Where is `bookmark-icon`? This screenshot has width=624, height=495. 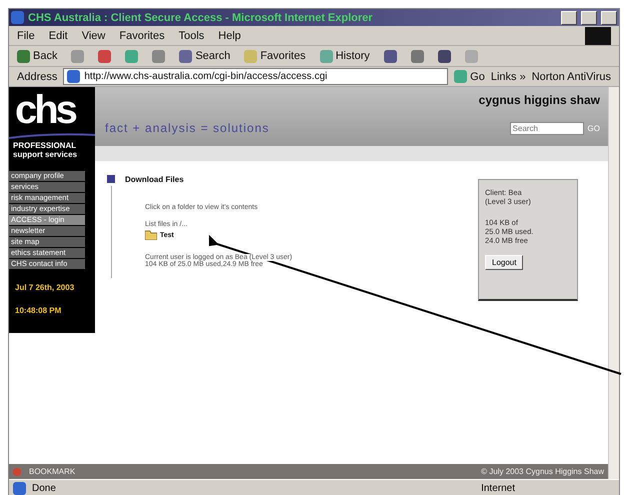
bookmark-icon is located at coordinates (17, 472).